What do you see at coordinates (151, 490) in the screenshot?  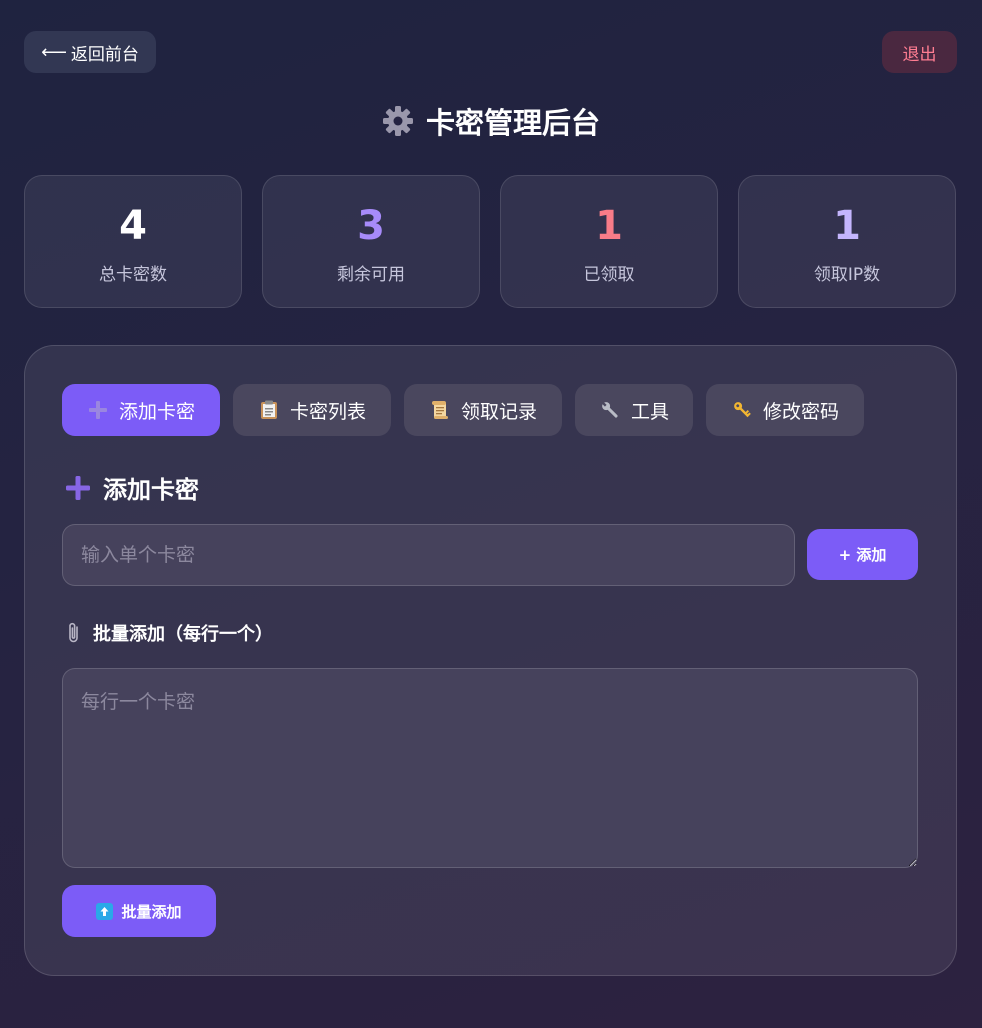 I see `section-title-text: 添加卡密` at bounding box center [151, 490].